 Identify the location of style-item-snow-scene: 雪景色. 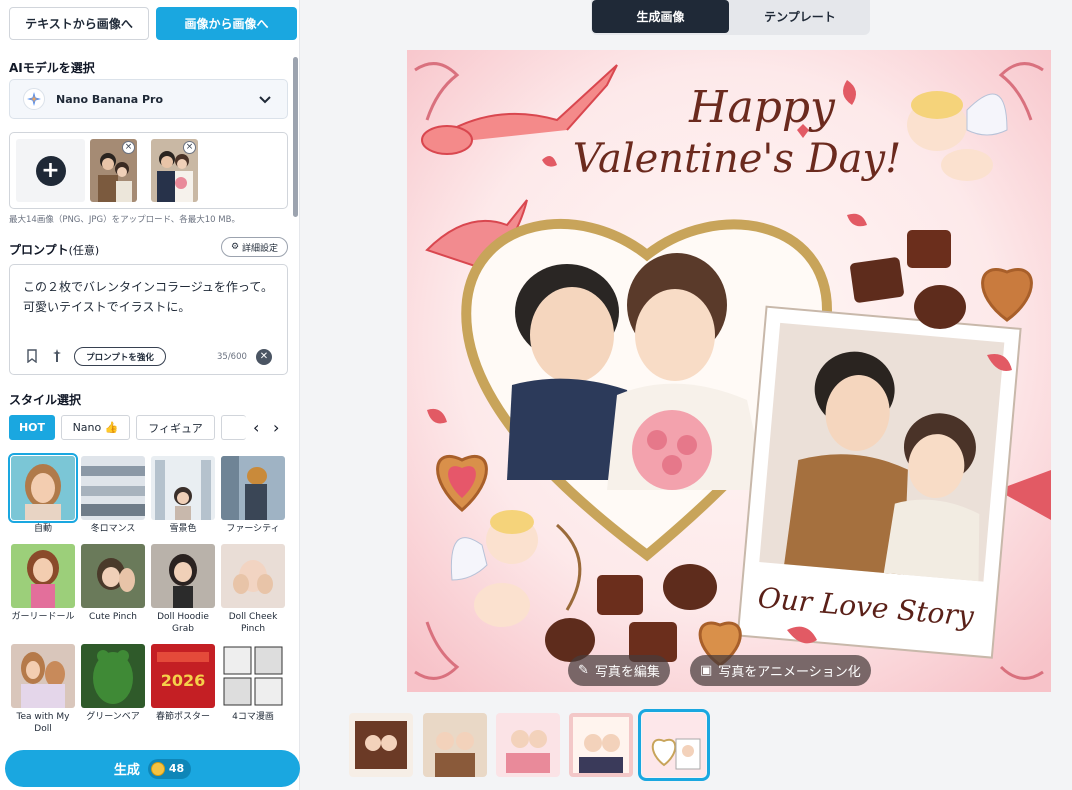
(183, 495).